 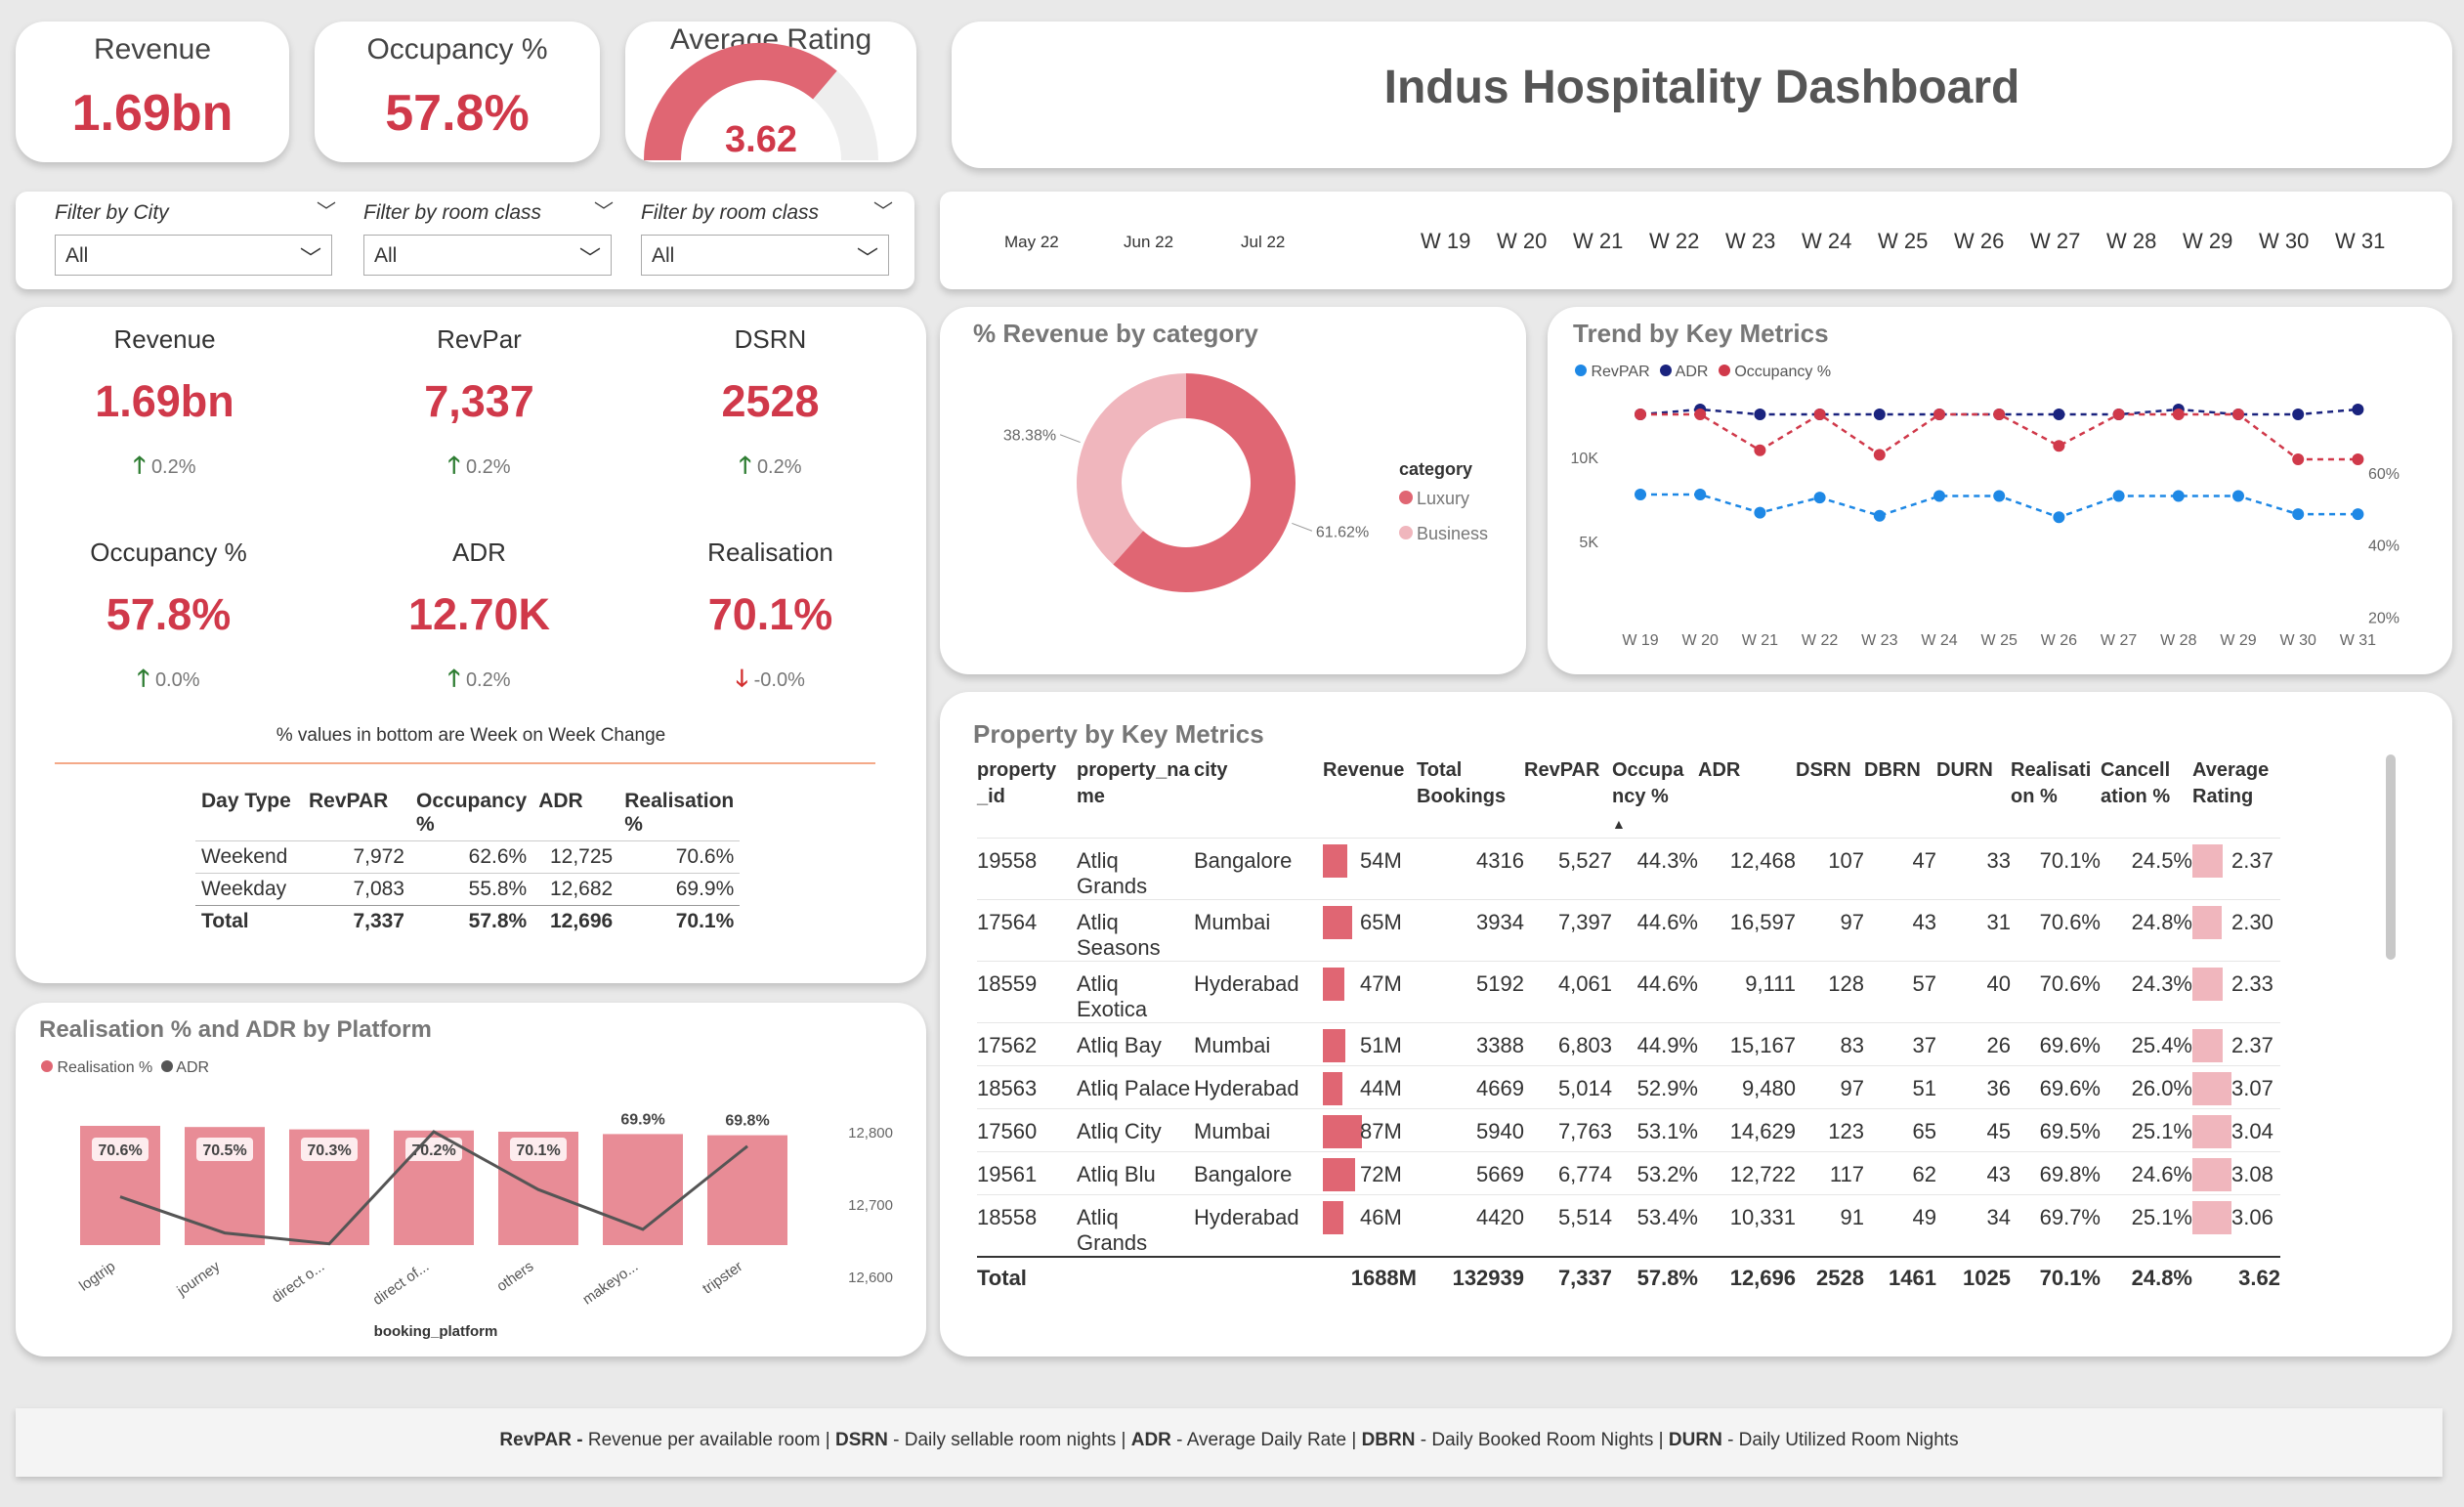 I want to click on x-tick-label: W 24, so click(x=1939, y=640).